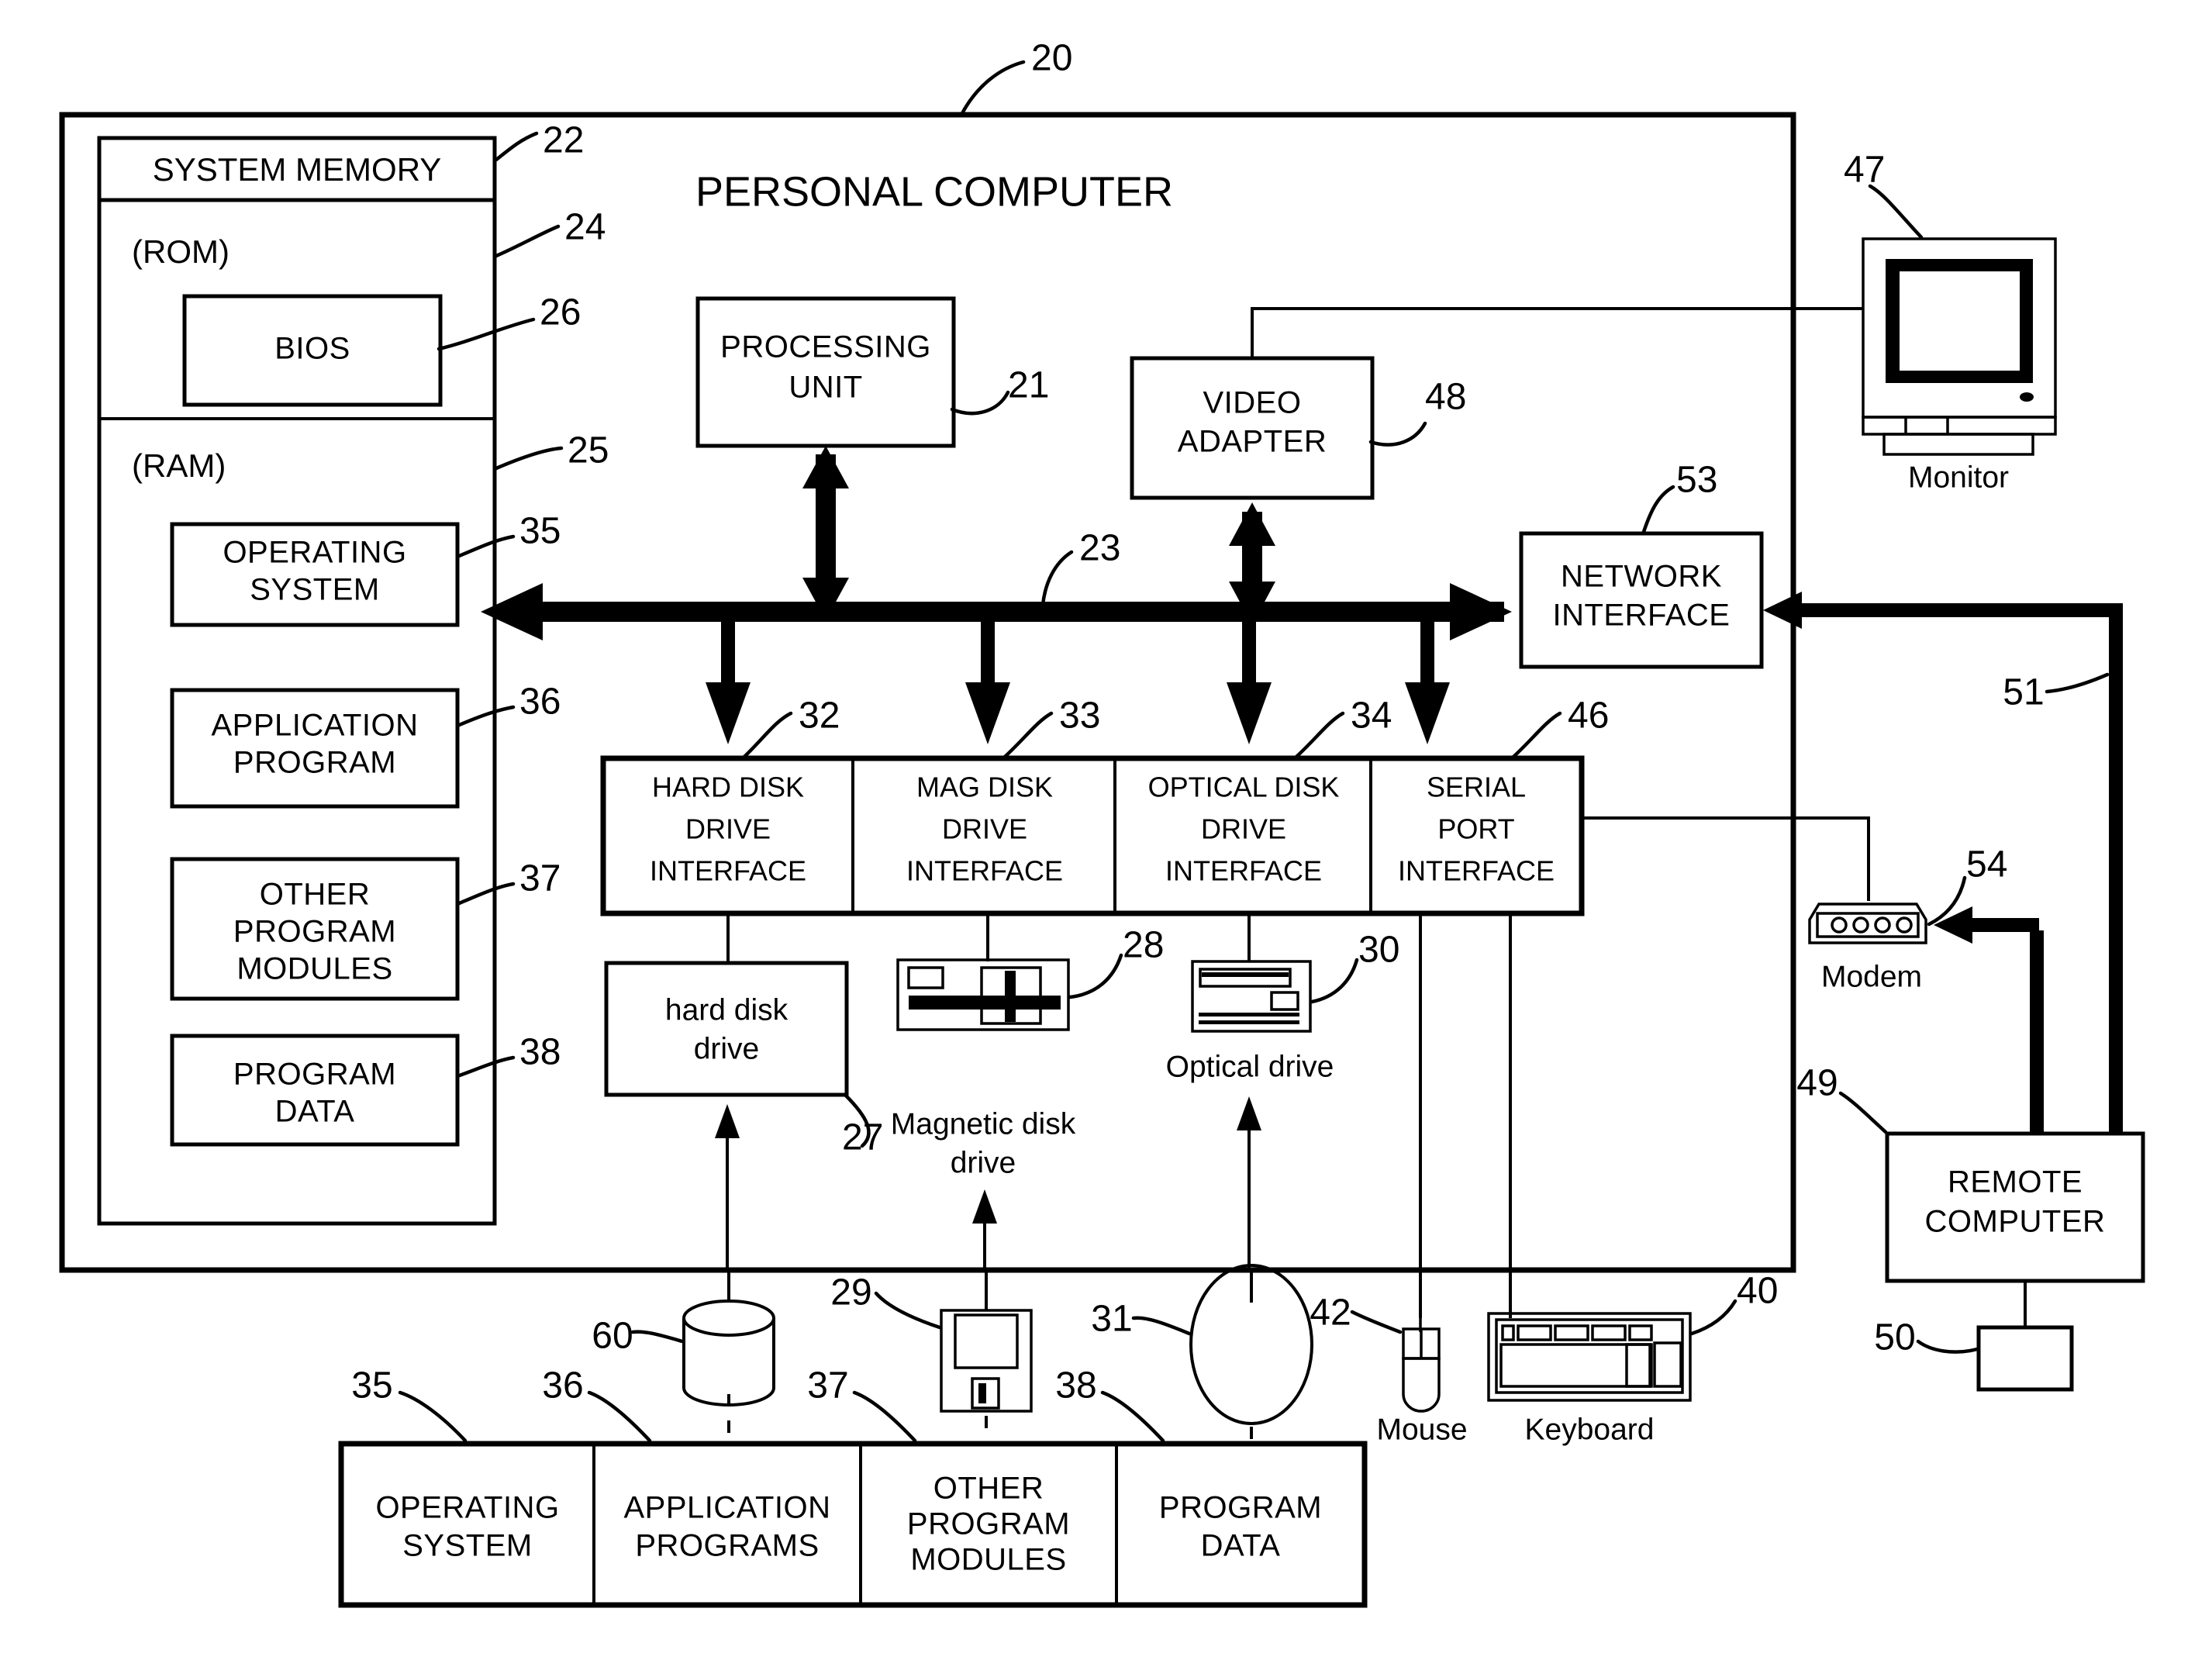 This screenshot has width=2212, height=1674. I want to click on ref-40: 40, so click(1757, 1291).